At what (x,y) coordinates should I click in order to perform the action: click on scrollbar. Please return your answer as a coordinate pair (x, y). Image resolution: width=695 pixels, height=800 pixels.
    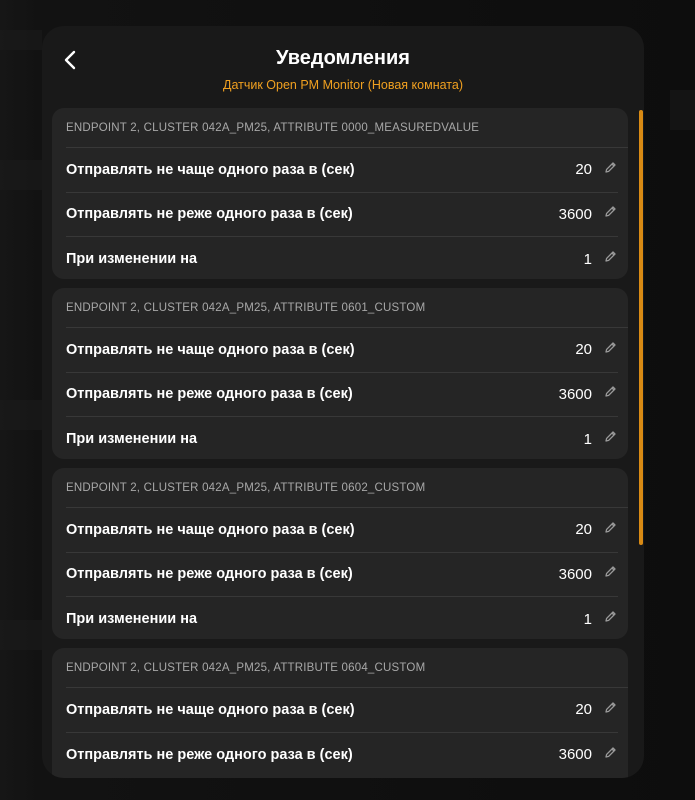
    Looking at the image, I should click on (641, 444).